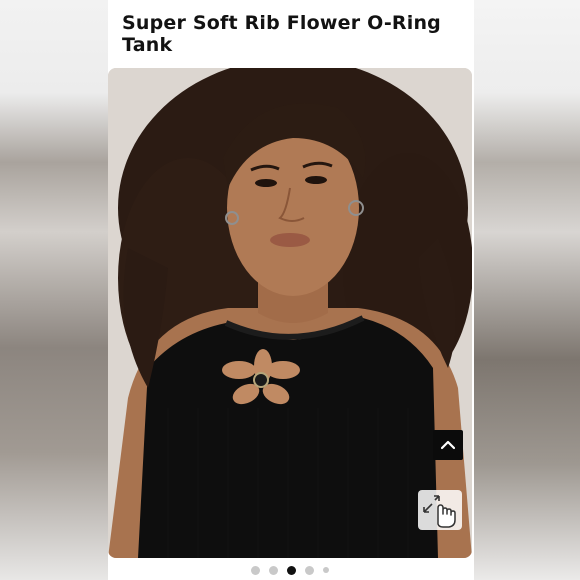 The width and height of the screenshot is (580, 580). I want to click on carousel-dot-active, so click(291, 570).